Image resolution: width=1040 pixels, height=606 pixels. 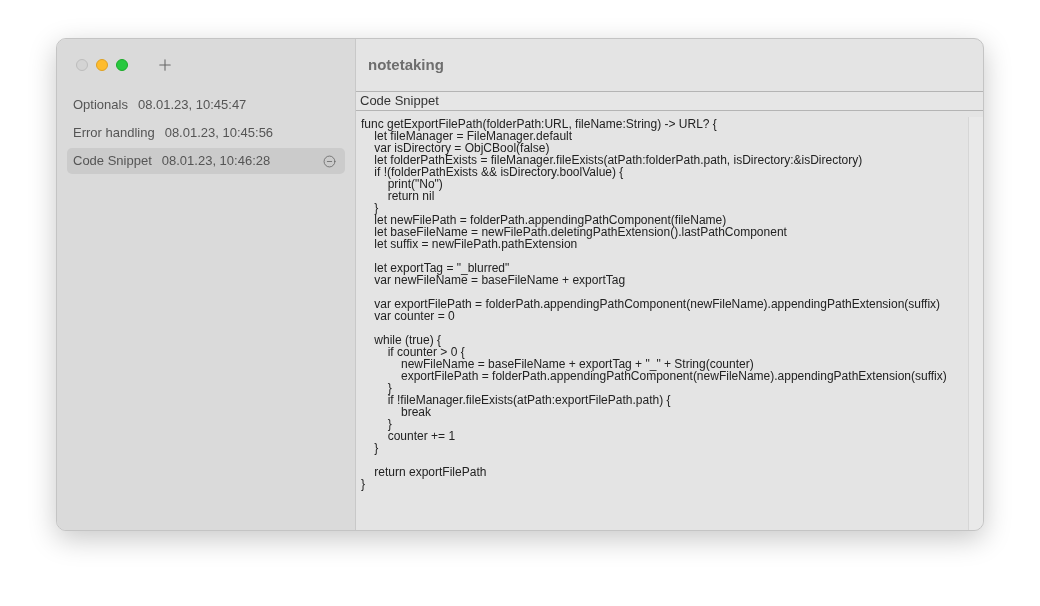 What do you see at coordinates (100, 105) in the screenshot?
I see `note-title: Optionals` at bounding box center [100, 105].